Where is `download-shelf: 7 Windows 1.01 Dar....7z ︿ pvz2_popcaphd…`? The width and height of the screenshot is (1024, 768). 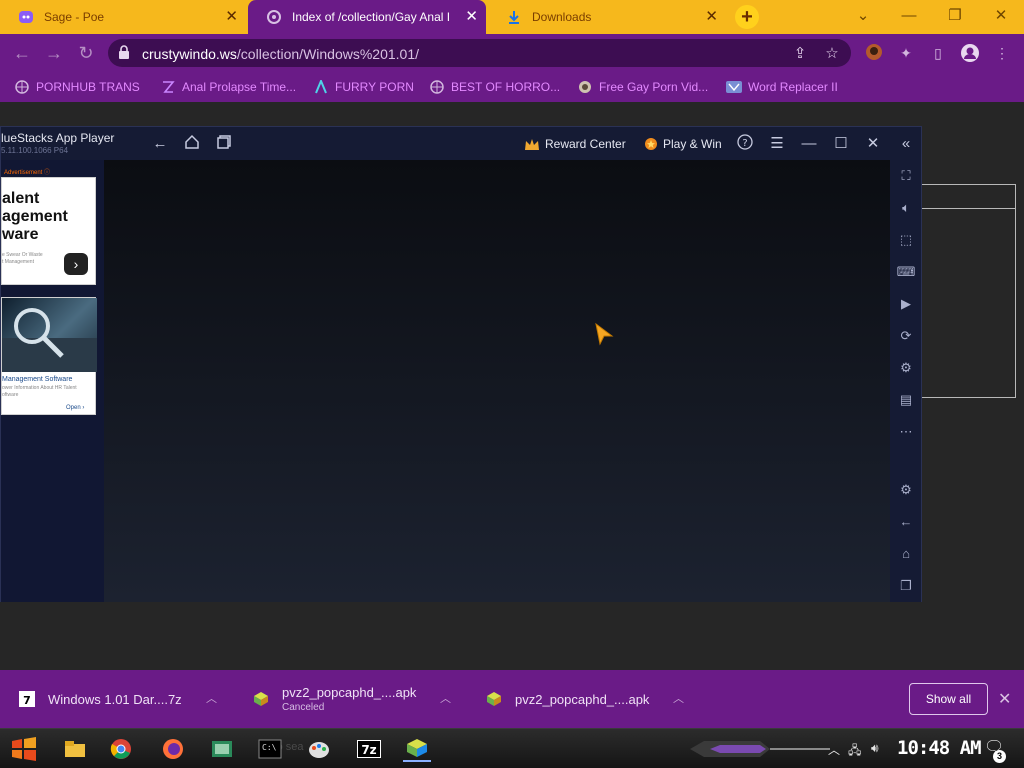
download-shelf: 7 Windows 1.01 Dar....7z ︿ pvz2_popcaphd… is located at coordinates (512, 699).